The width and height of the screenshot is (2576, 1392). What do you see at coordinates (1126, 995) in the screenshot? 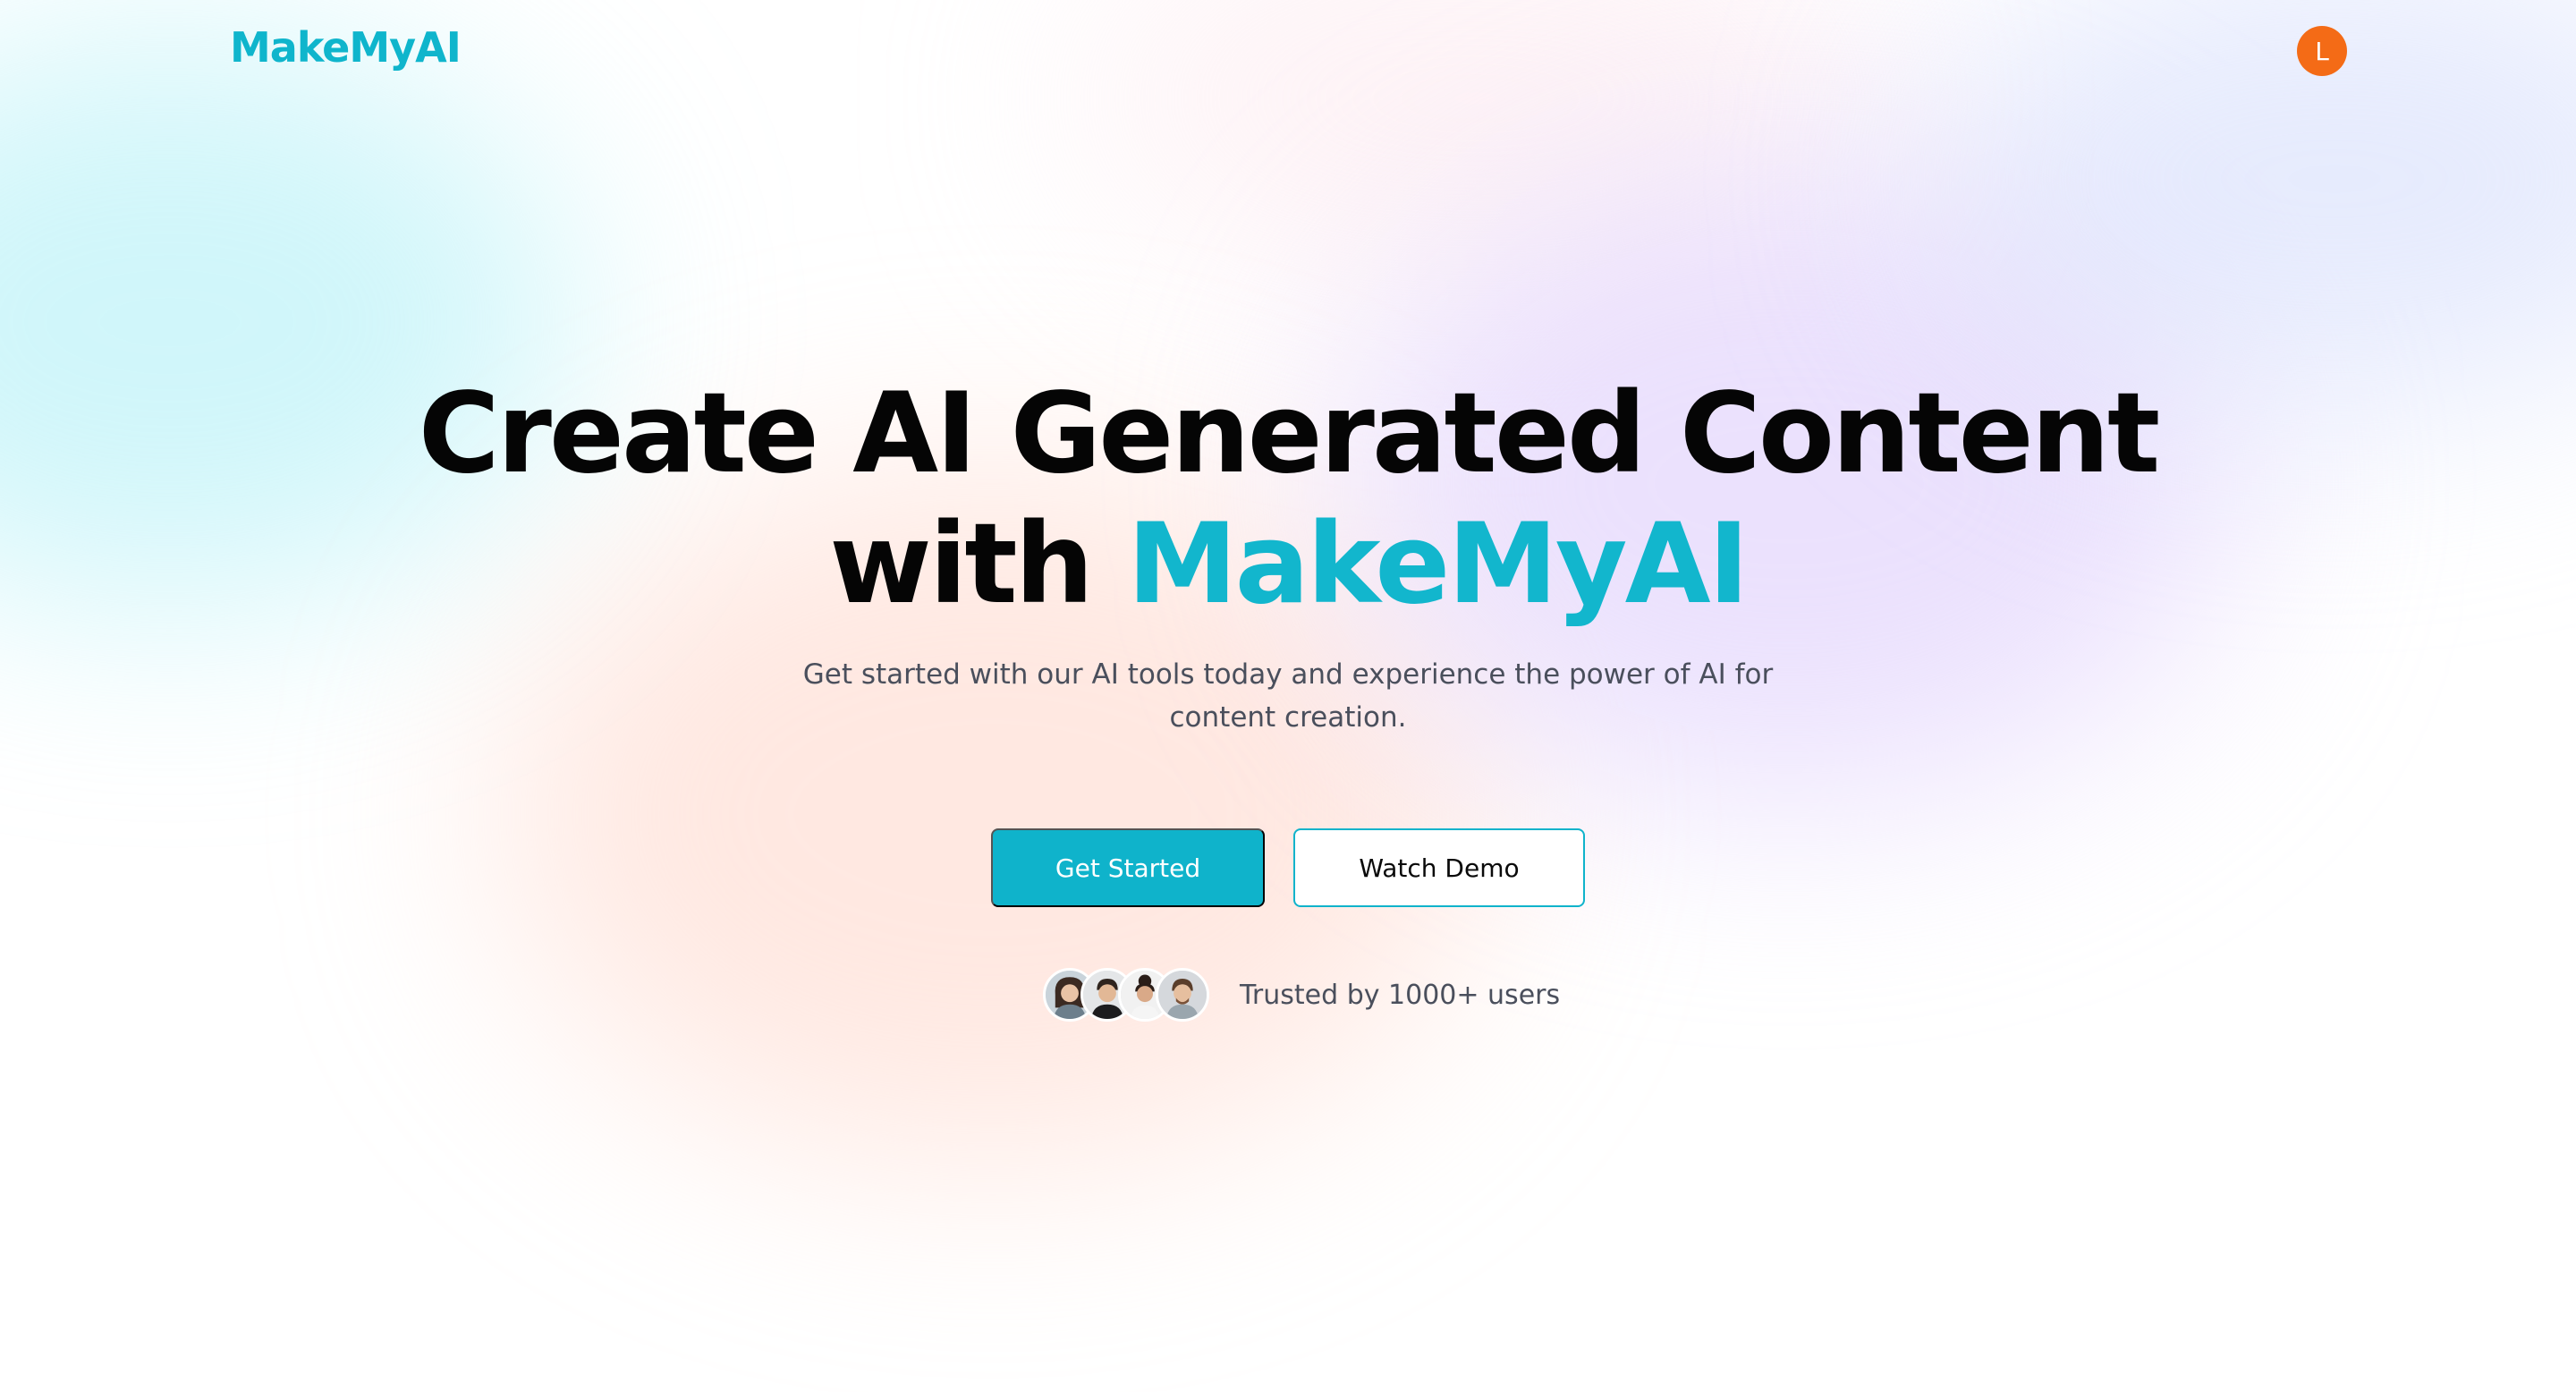
I see `user-avatar-stack` at bounding box center [1126, 995].